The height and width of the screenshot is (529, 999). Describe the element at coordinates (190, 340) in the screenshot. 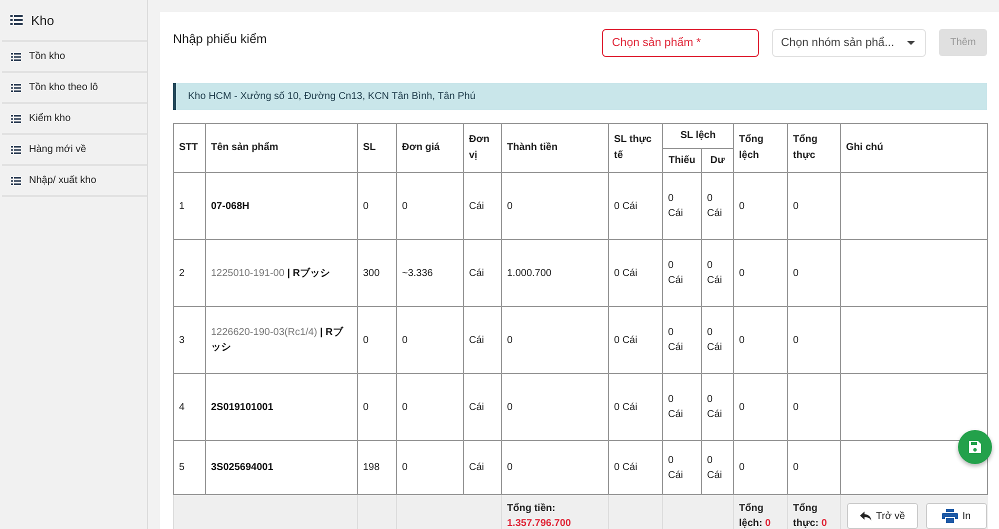

I see `table-cell: 3` at that location.